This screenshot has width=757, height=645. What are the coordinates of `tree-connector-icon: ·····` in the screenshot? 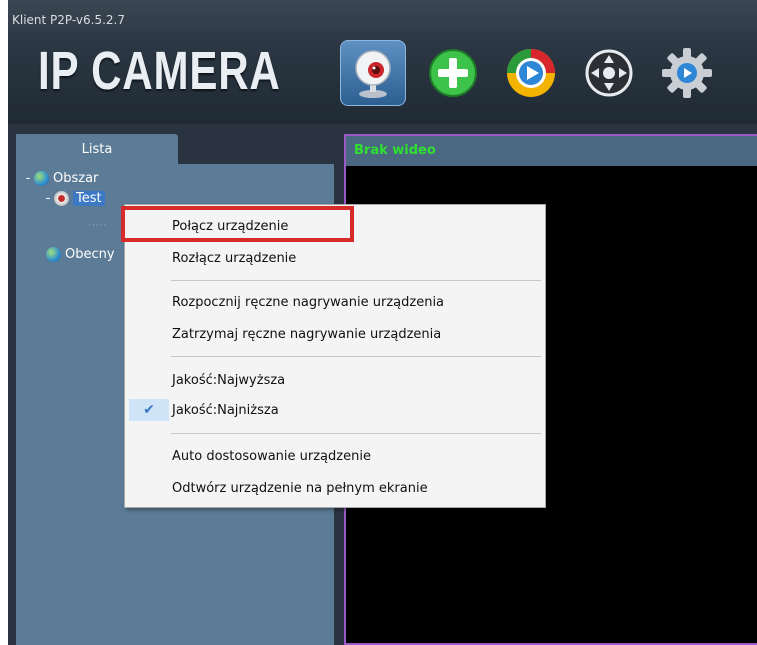 It's located at (98, 226).